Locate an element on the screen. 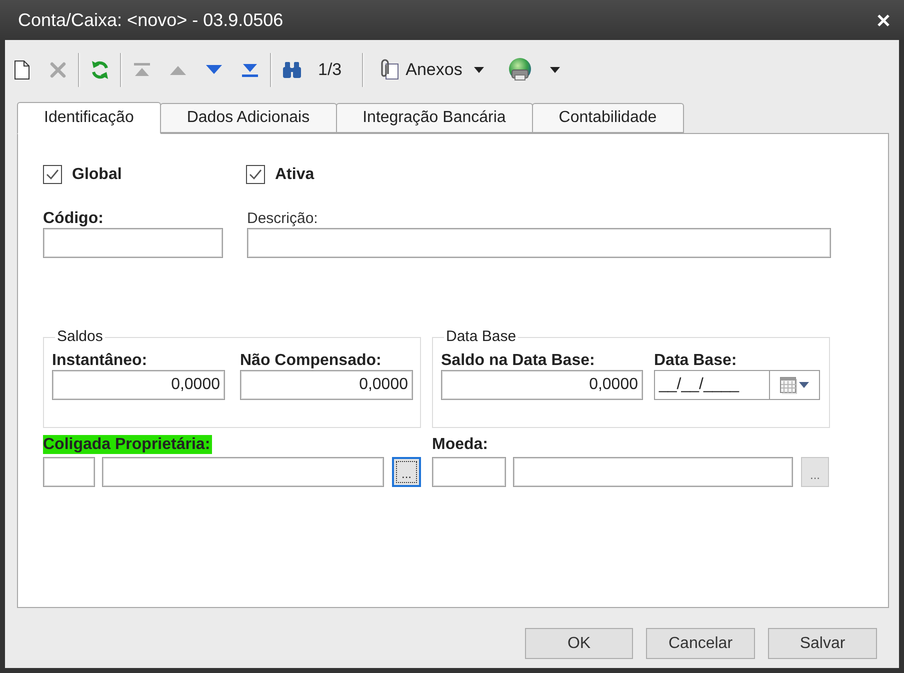  tab: Identificação is located at coordinates (89, 118).